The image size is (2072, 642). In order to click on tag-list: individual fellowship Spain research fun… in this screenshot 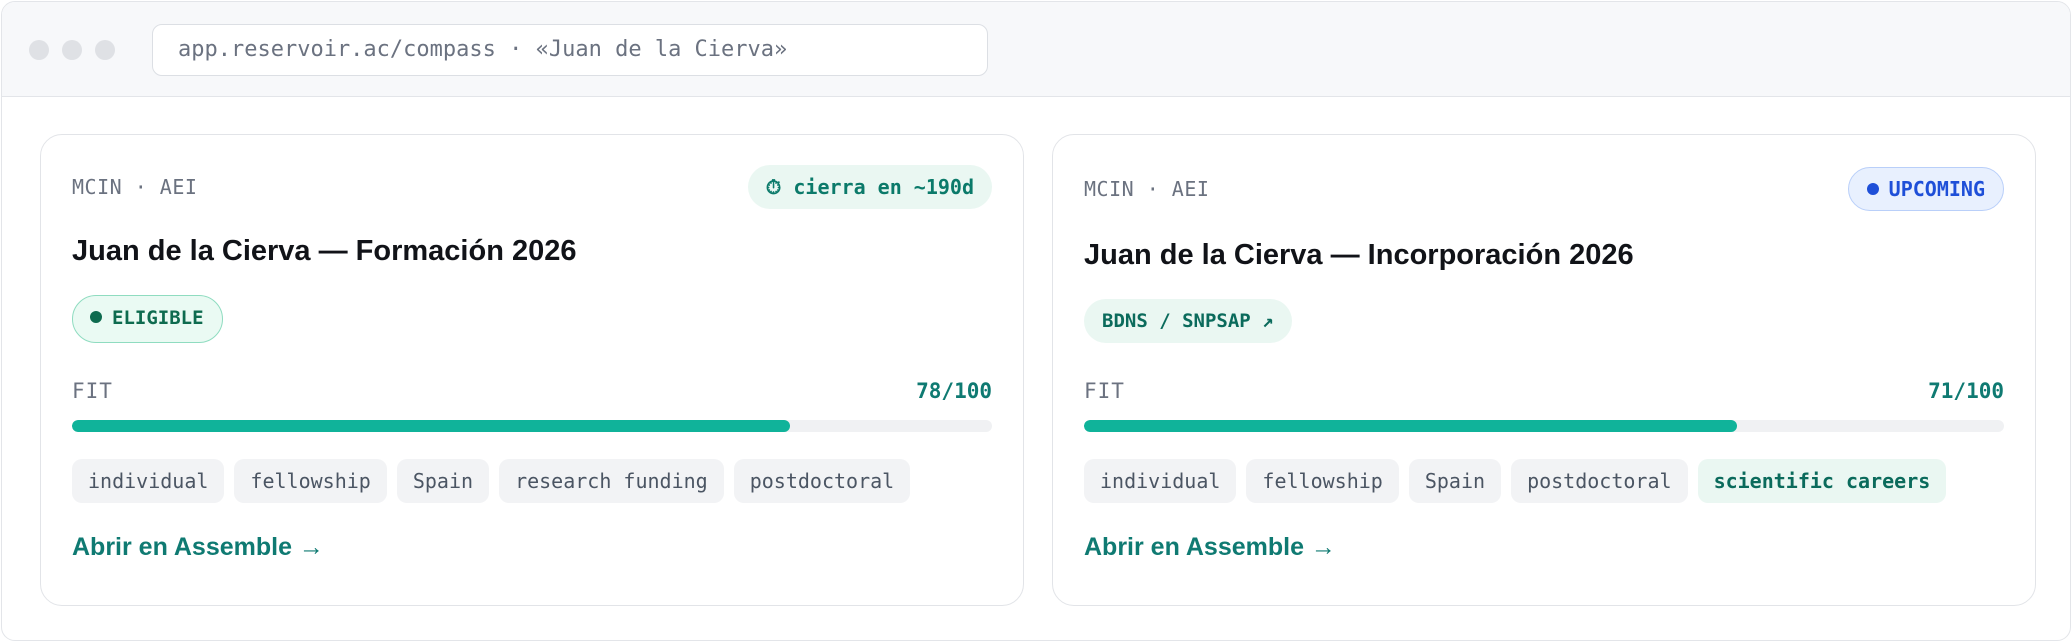, I will do `click(491, 481)`.